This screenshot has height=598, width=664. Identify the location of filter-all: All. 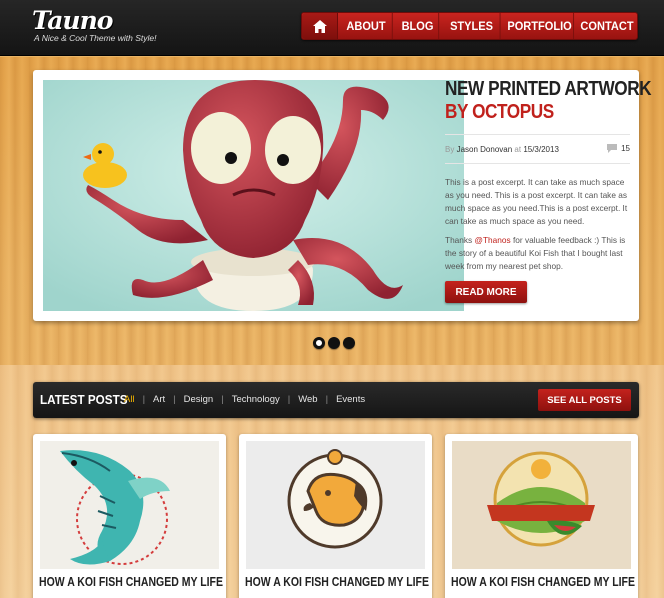
(129, 399).